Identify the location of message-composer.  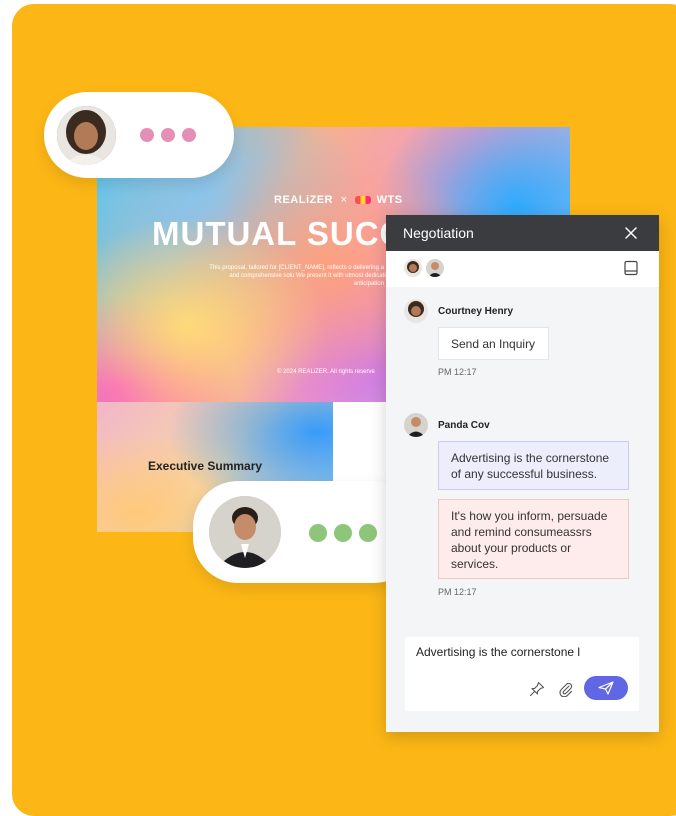
(522, 674).